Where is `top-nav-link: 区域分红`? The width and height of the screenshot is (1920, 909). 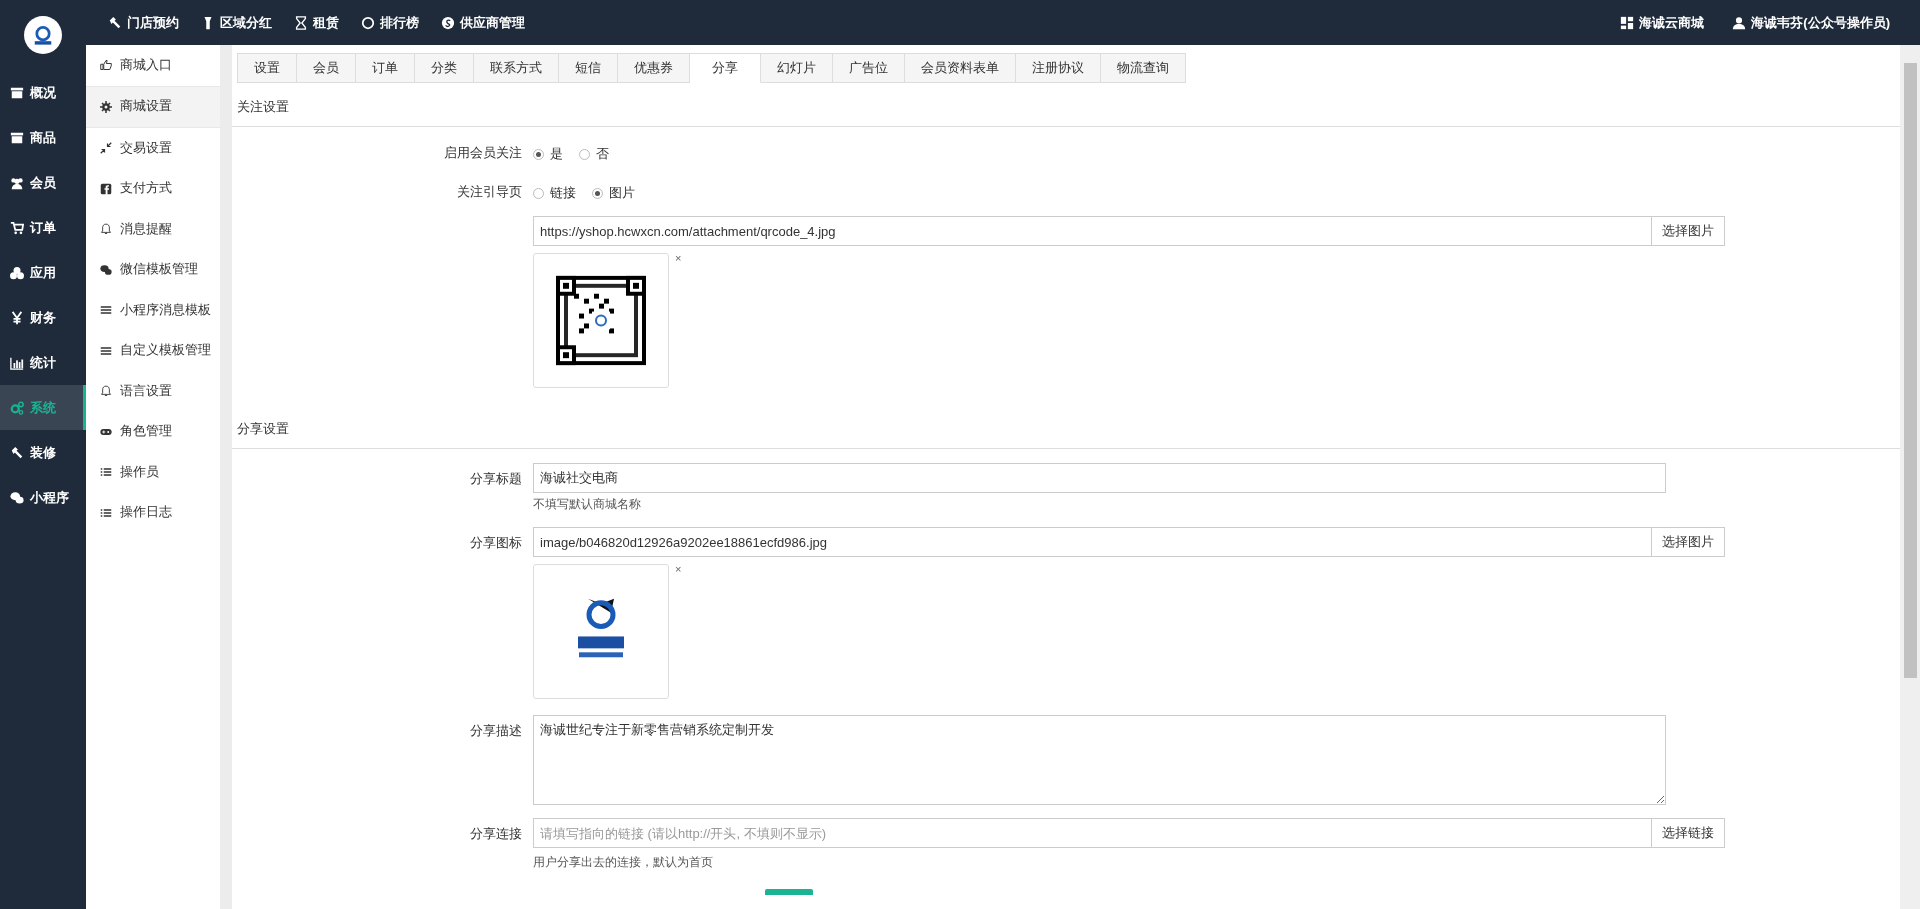
top-nav-link: 区域分红 is located at coordinates (236, 22).